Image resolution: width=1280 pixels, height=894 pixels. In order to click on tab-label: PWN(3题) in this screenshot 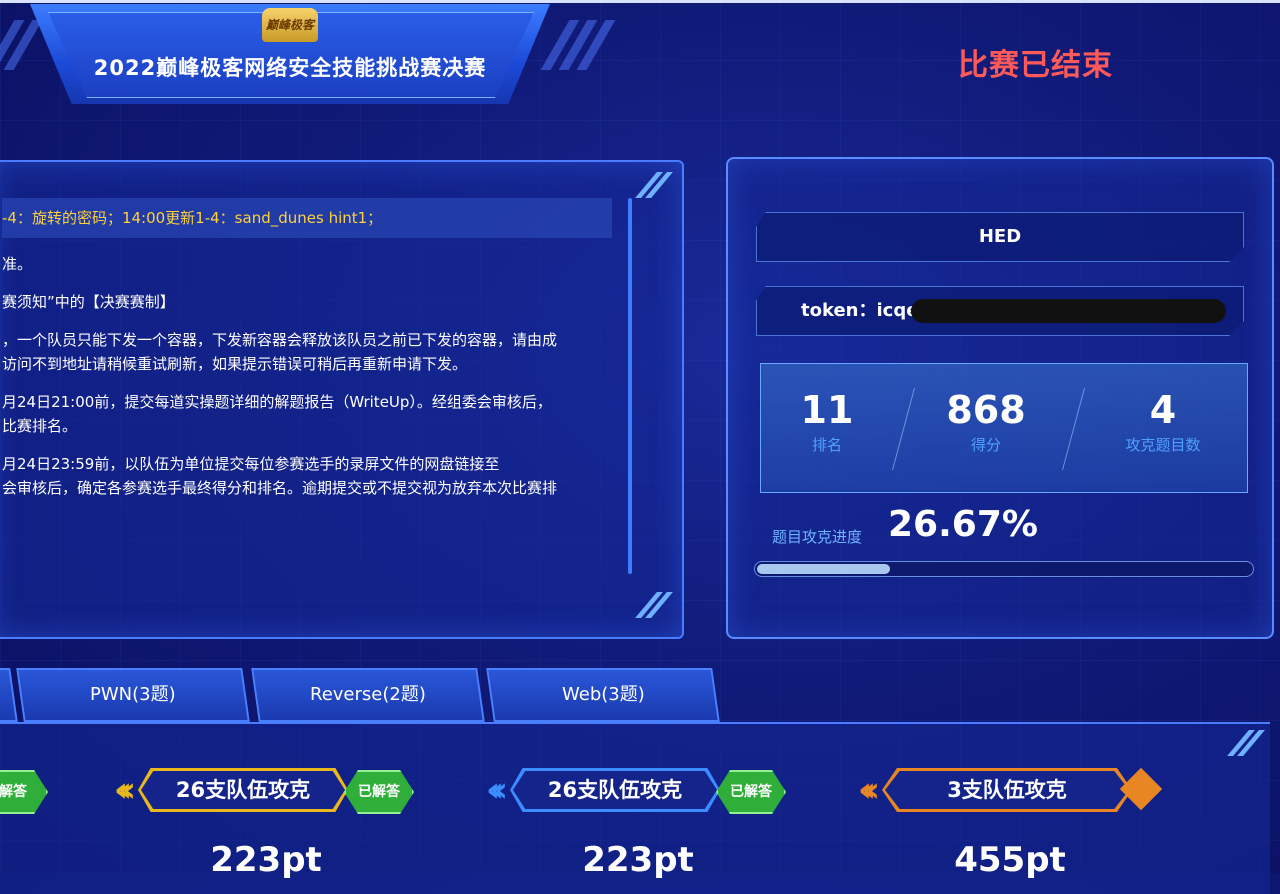, I will do `click(133, 694)`.